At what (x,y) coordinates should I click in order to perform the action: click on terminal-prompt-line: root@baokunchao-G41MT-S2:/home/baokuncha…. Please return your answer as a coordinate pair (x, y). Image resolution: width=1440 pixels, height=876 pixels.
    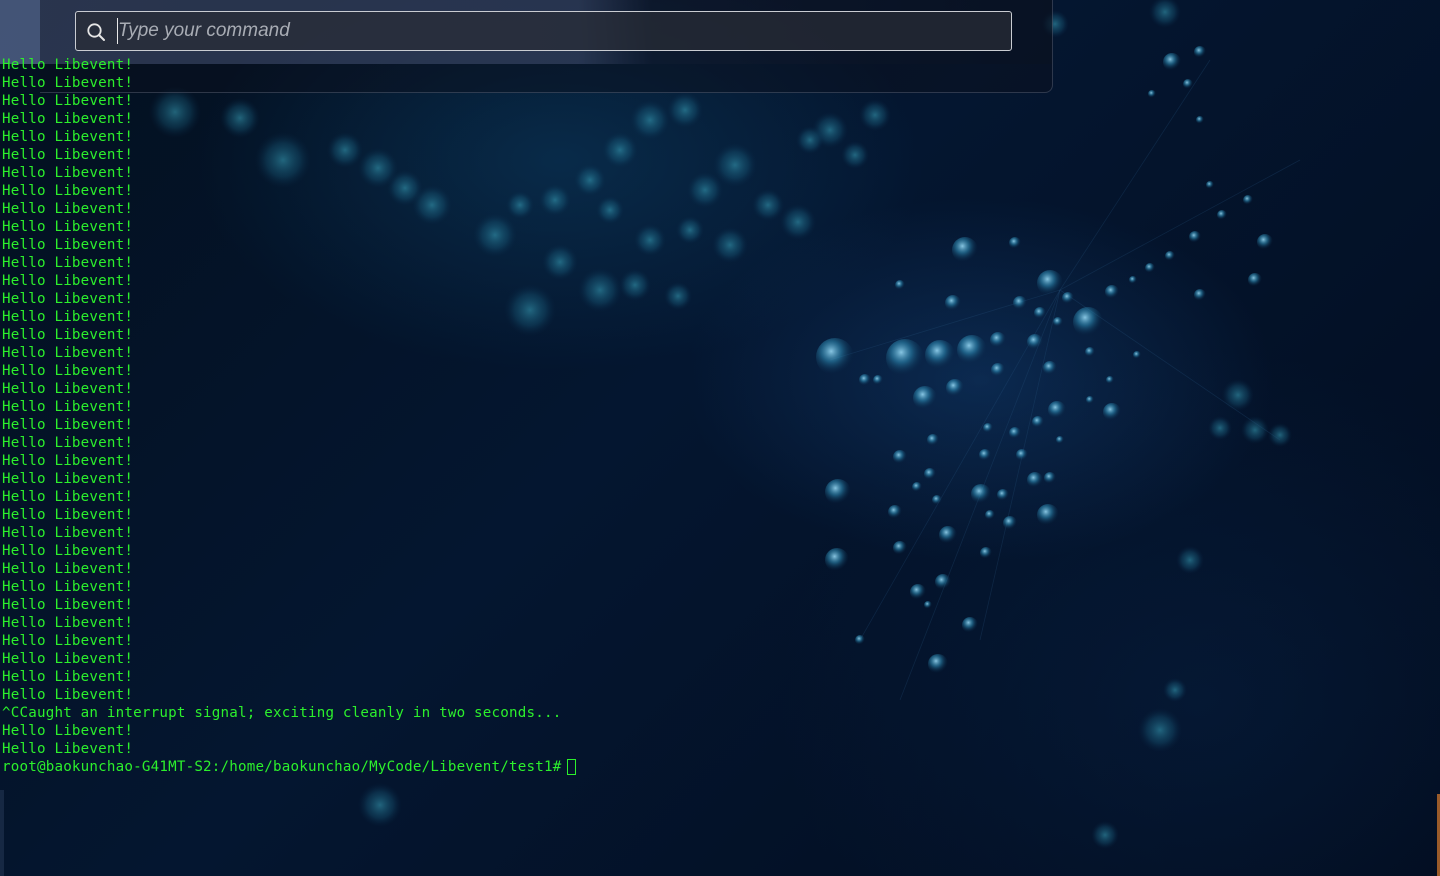
    Looking at the image, I should click on (602, 767).